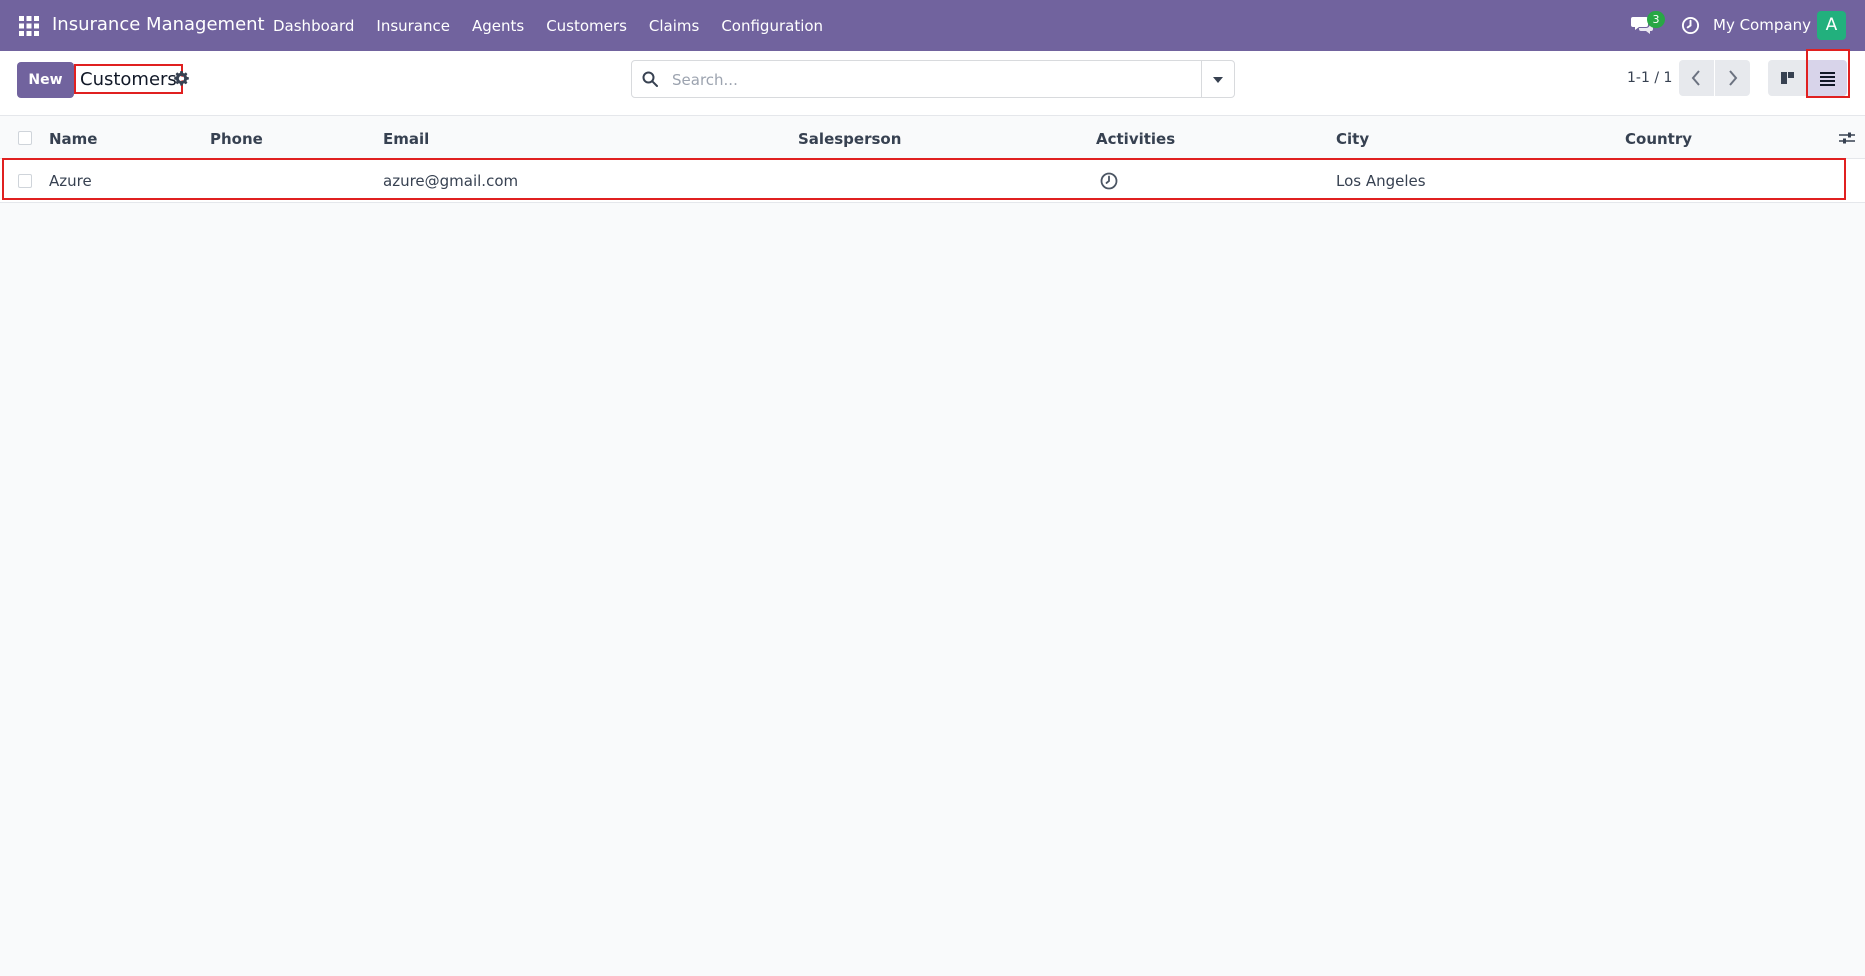 The width and height of the screenshot is (1865, 976). I want to click on company-switcher: My Company, so click(1762, 25).